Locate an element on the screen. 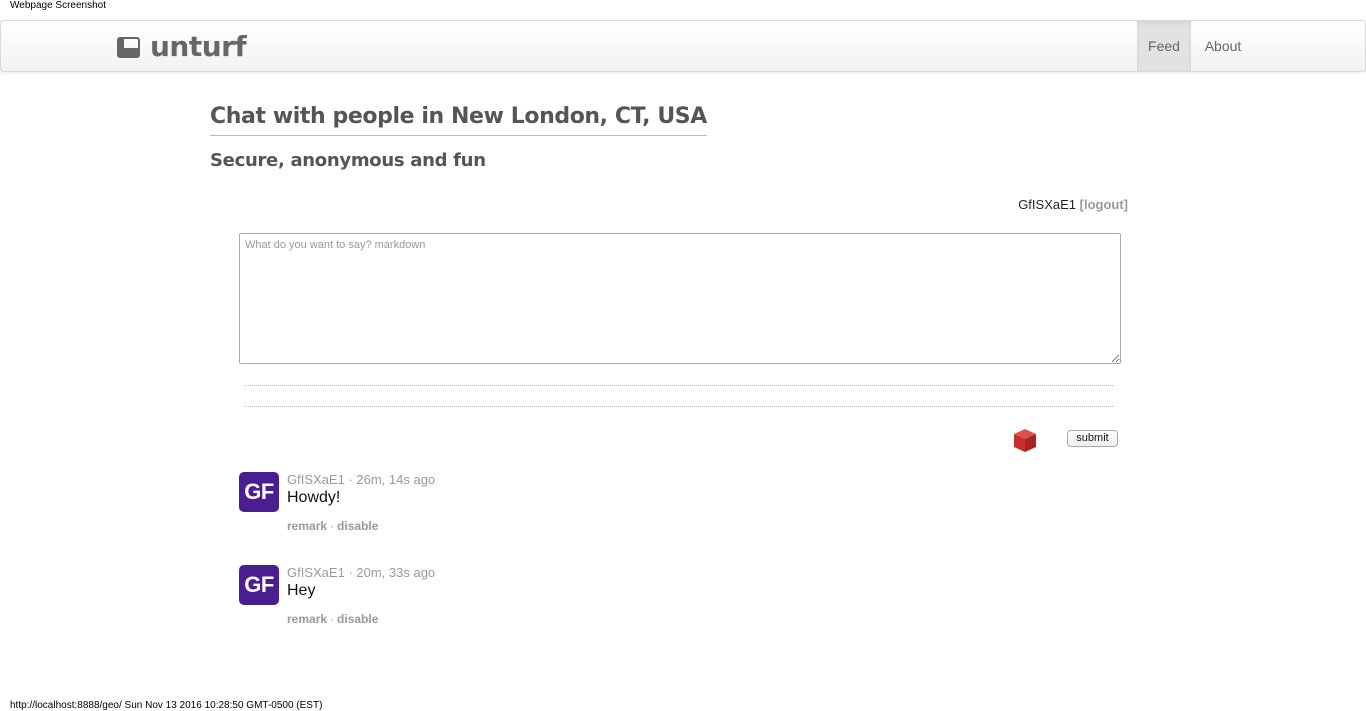  nav-item-feed: Feed is located at coordinates (1164, 46).